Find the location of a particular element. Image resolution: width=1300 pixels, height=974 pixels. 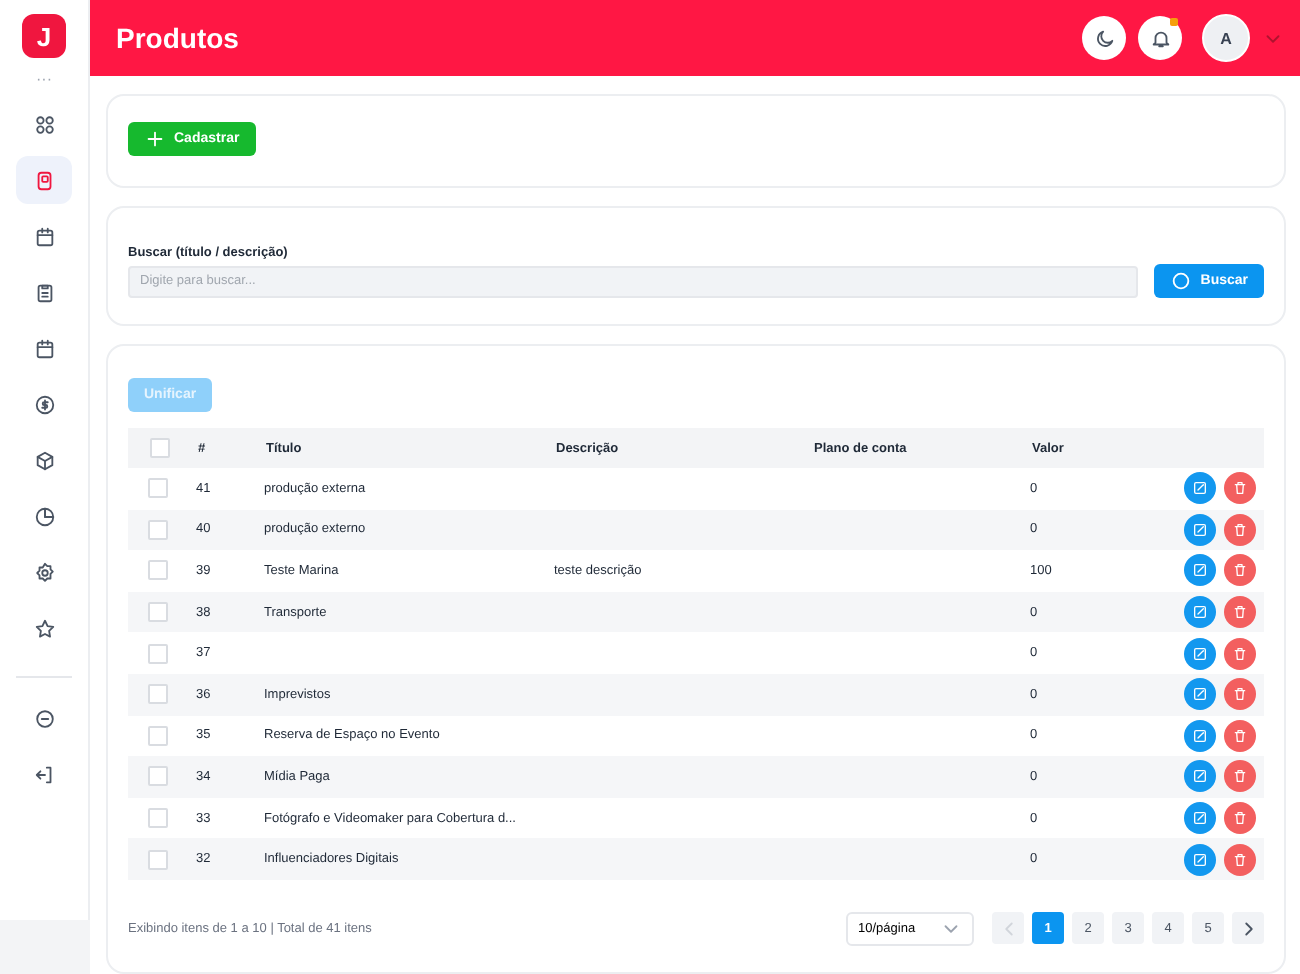

document-icon is located at coordinates (44, 180).